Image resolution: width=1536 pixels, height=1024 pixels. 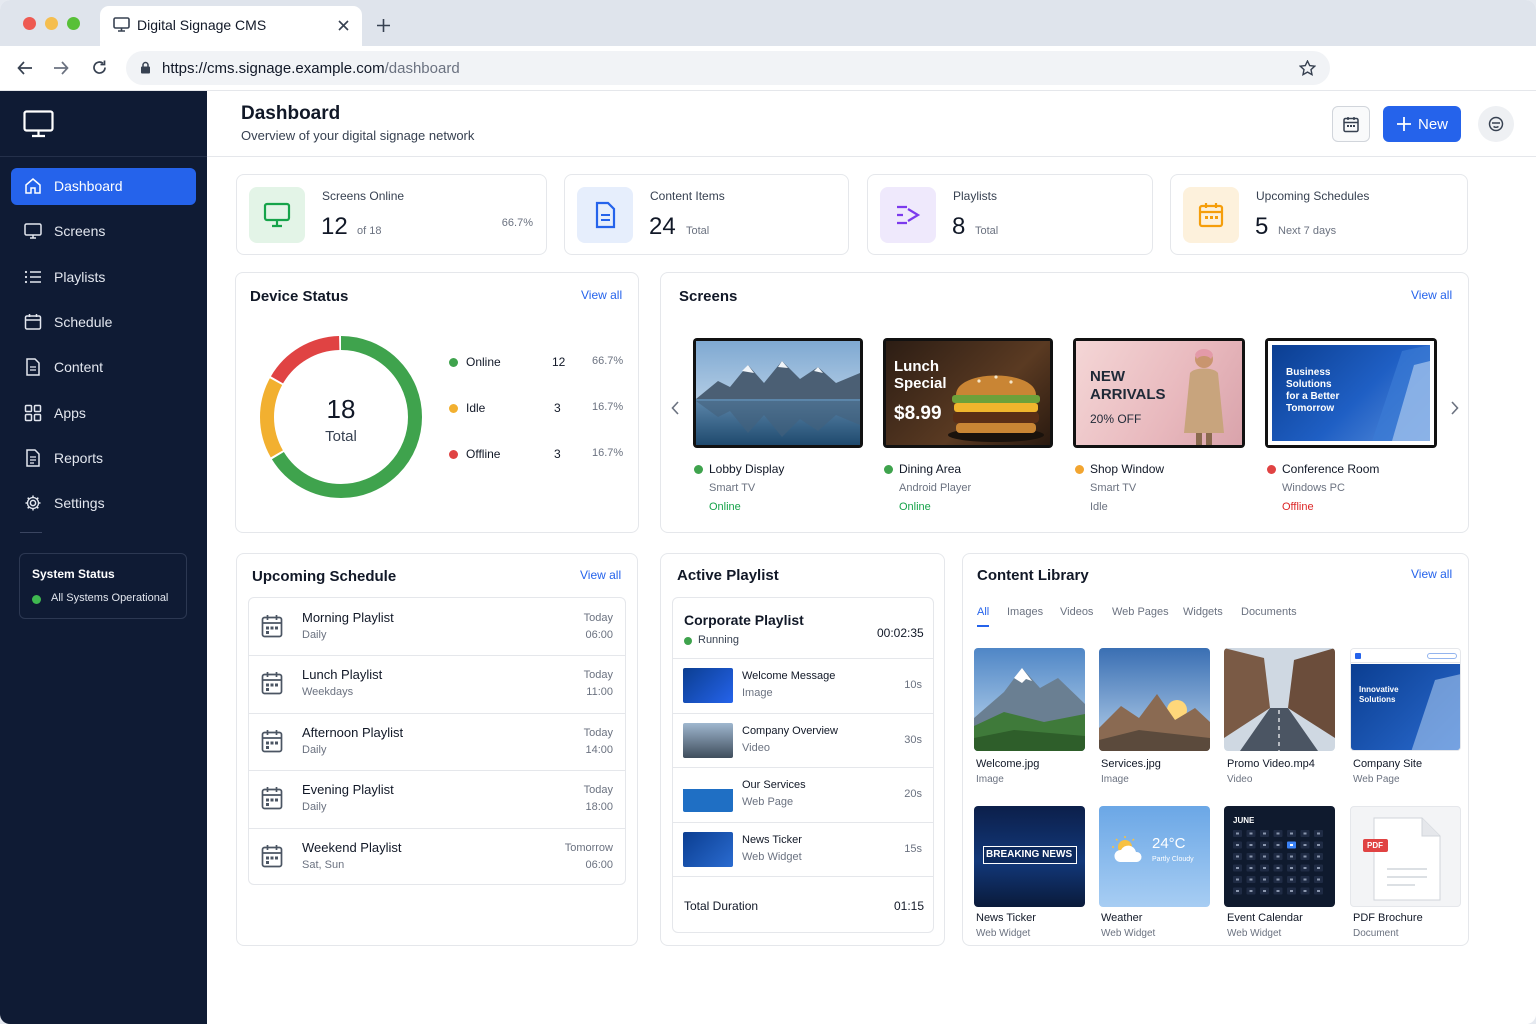 I want to click on playlist-icon, so click(x=909, y=215).